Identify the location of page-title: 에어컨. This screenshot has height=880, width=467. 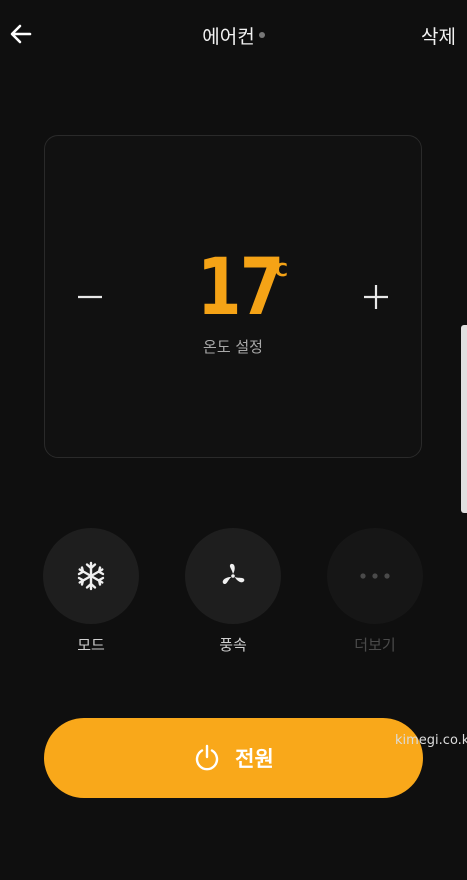
(233, 35).